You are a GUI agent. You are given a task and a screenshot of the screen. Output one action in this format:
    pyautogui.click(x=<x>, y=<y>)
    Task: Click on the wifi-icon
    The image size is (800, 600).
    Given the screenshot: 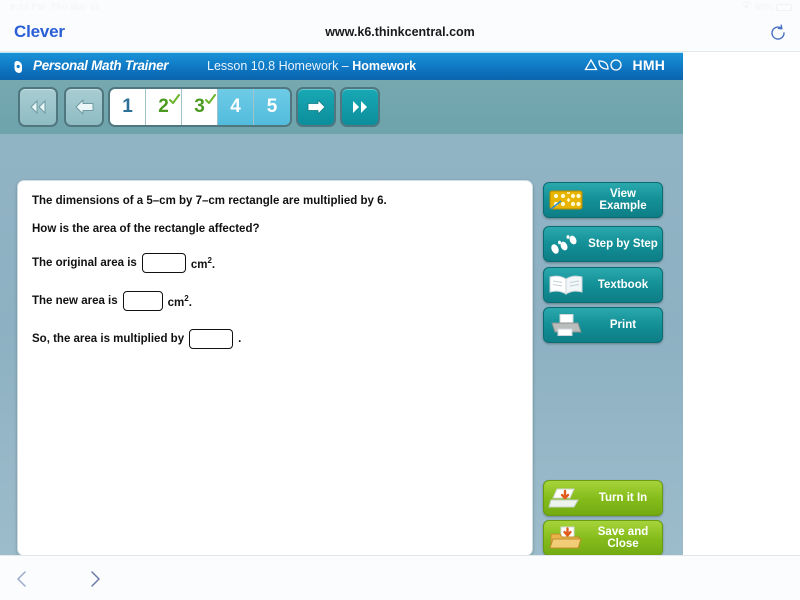 What is the action you would take?
    pyautogui.click(x=746, y=7)
    